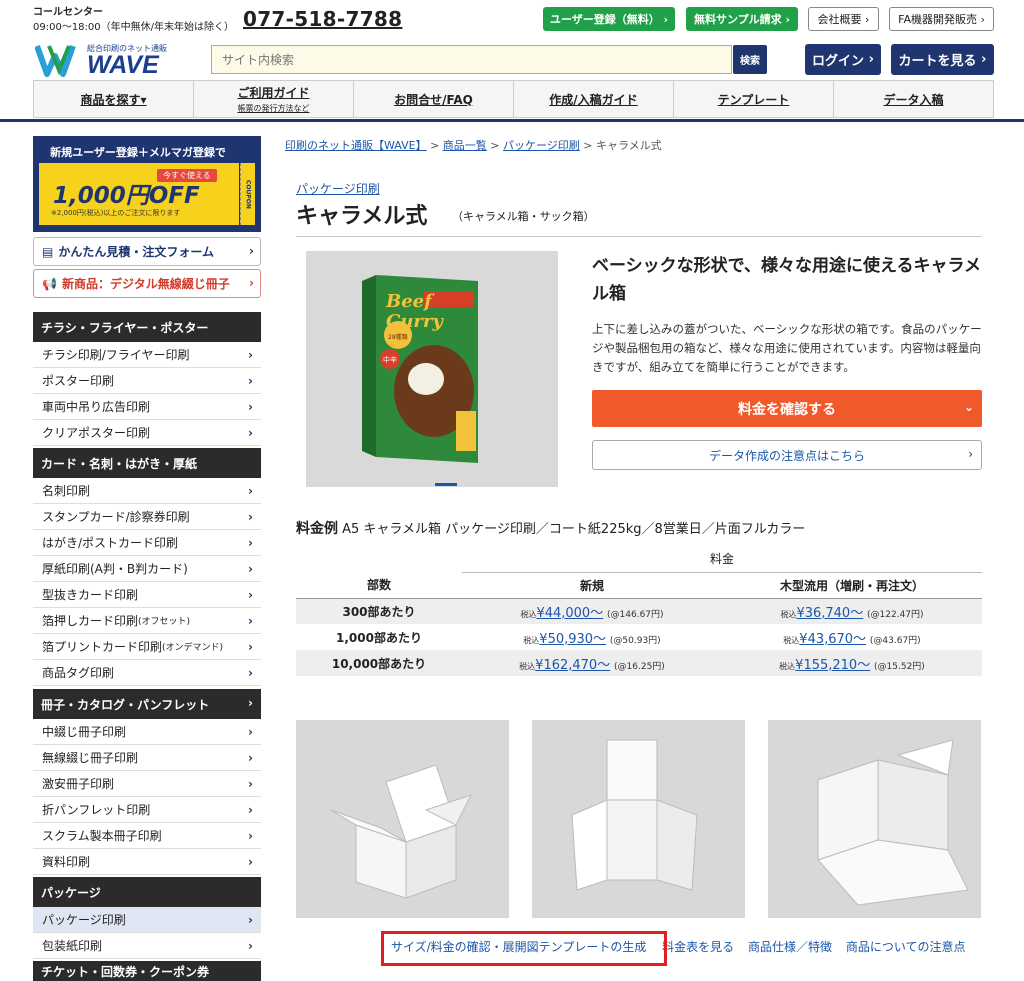 Image resolution: width=1024 pixels, height=981 pixels. What do you see at coordinates (338, 188) in the screenshot?
I see `product-category-link: パッケージ印刷` at bounding box center [338, 188].